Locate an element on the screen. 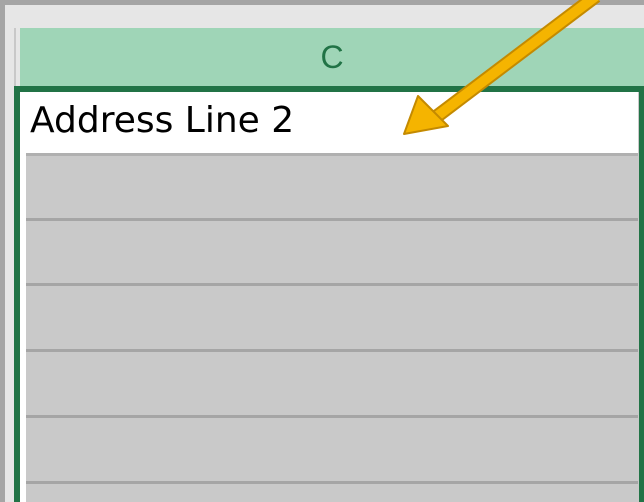  selection-border-right is located at coordinates (641, 294).